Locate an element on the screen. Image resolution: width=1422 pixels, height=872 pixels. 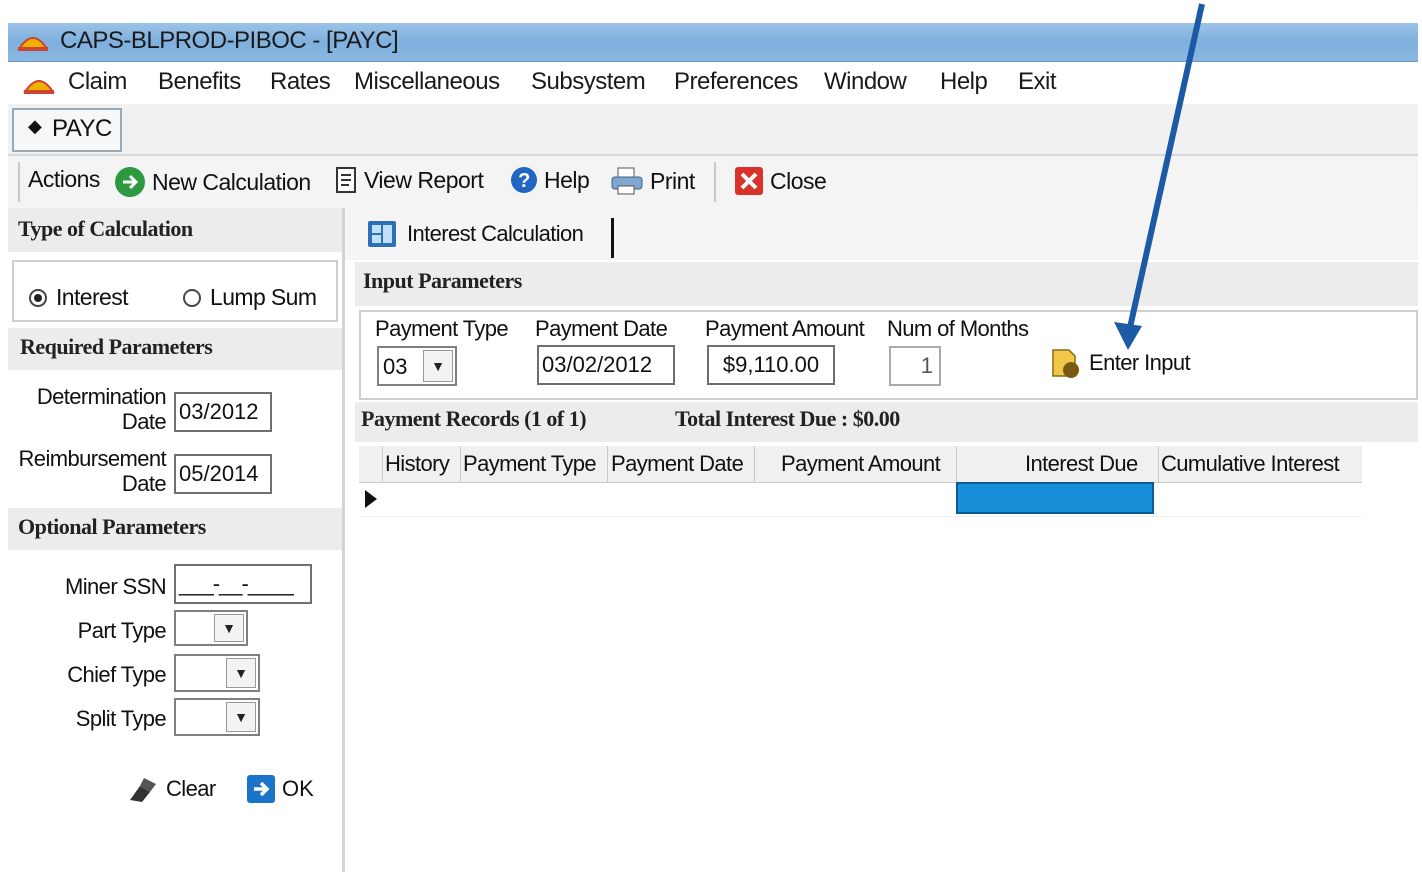
print-label: Print is located at coordinates (672, 180).